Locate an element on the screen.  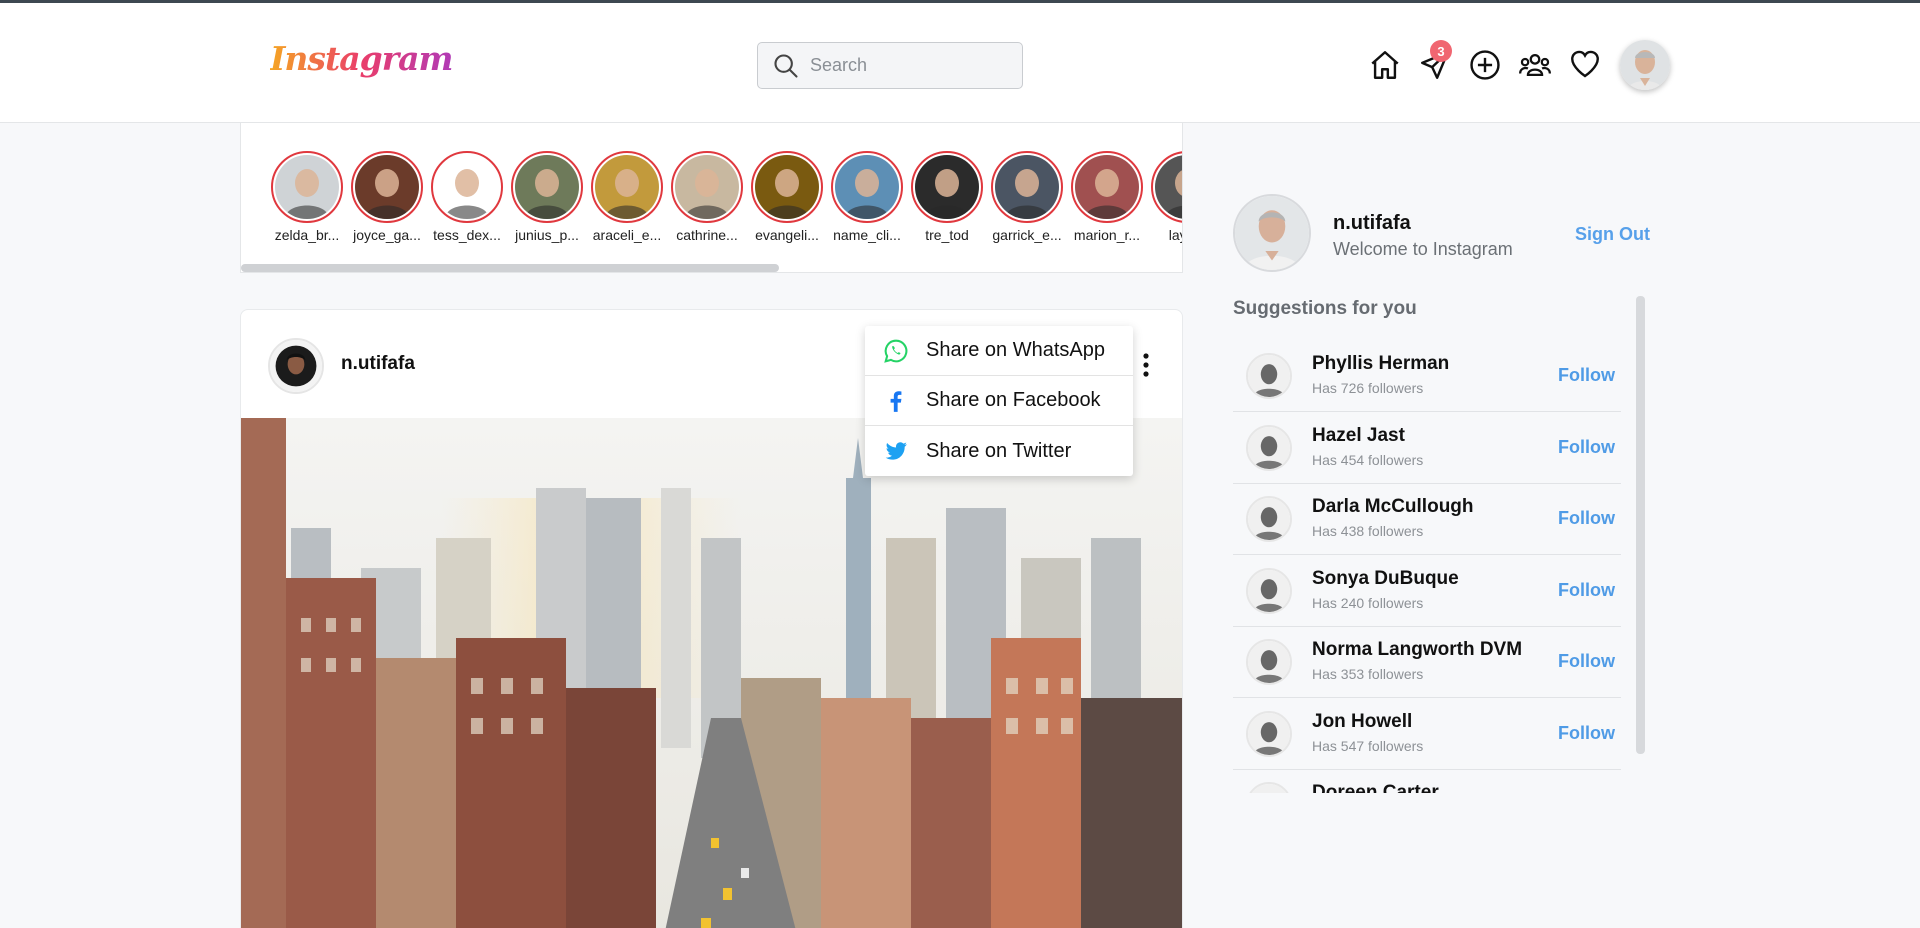
suggestion-row: Hazel Jast Has 454 followers Follow is located at coordinates (1427, 448).